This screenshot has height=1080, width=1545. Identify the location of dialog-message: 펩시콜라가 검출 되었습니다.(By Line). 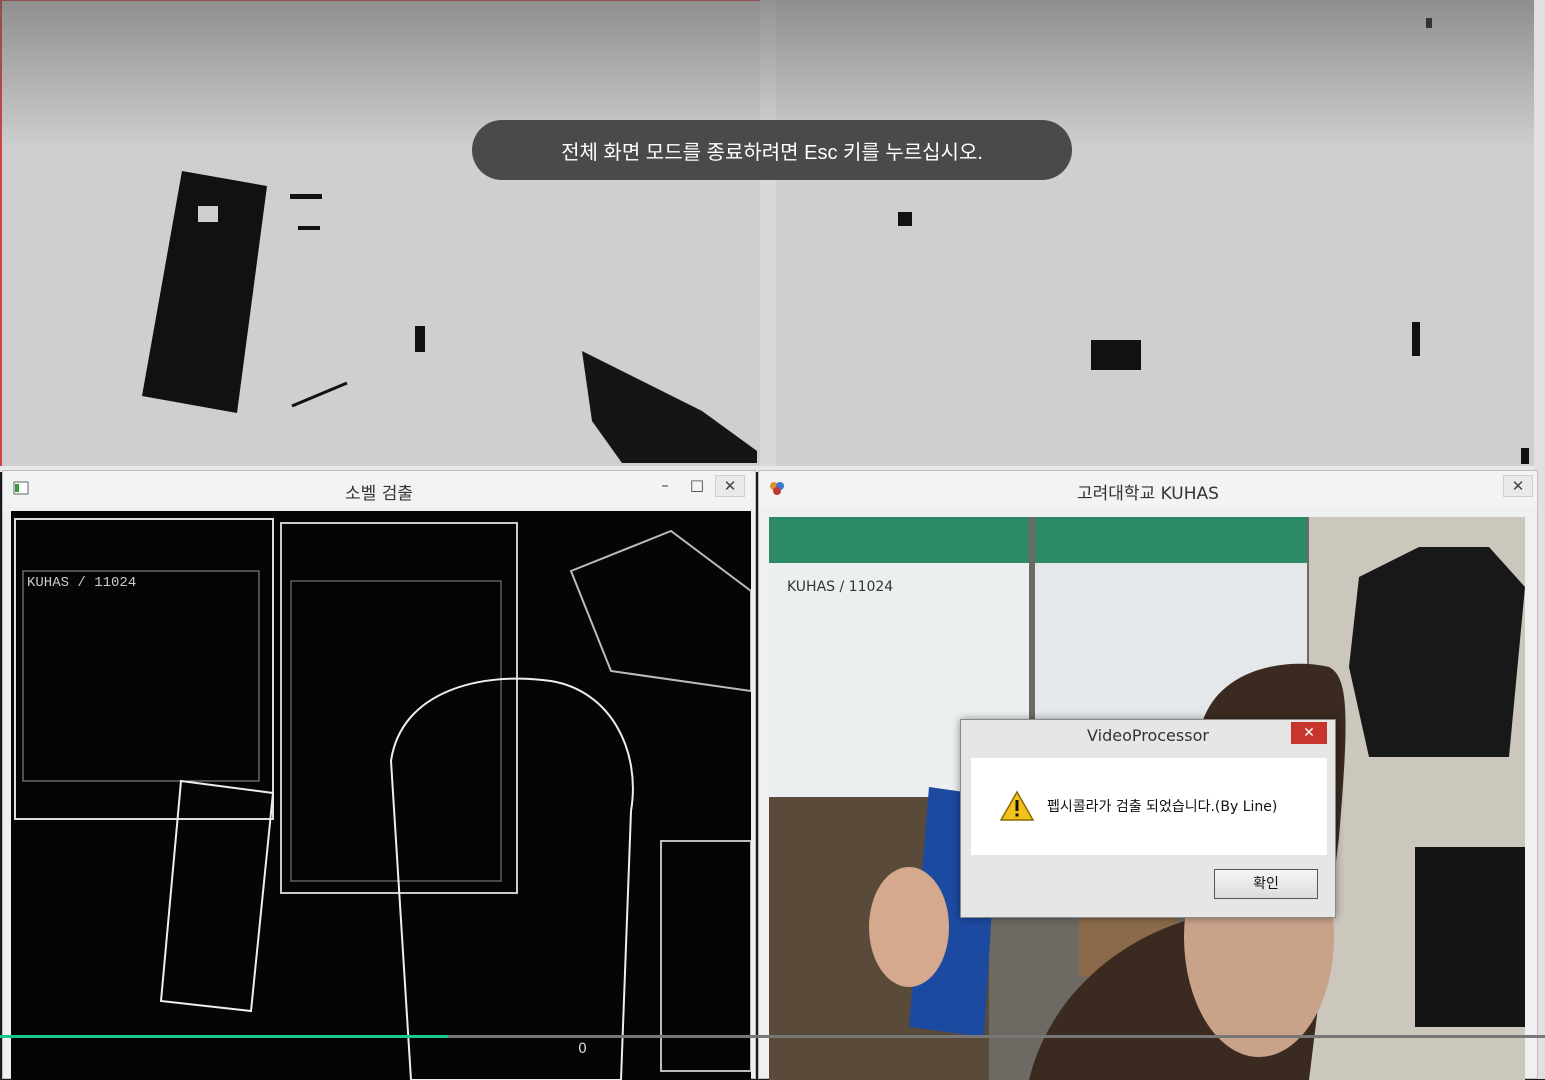
(1162, 807).